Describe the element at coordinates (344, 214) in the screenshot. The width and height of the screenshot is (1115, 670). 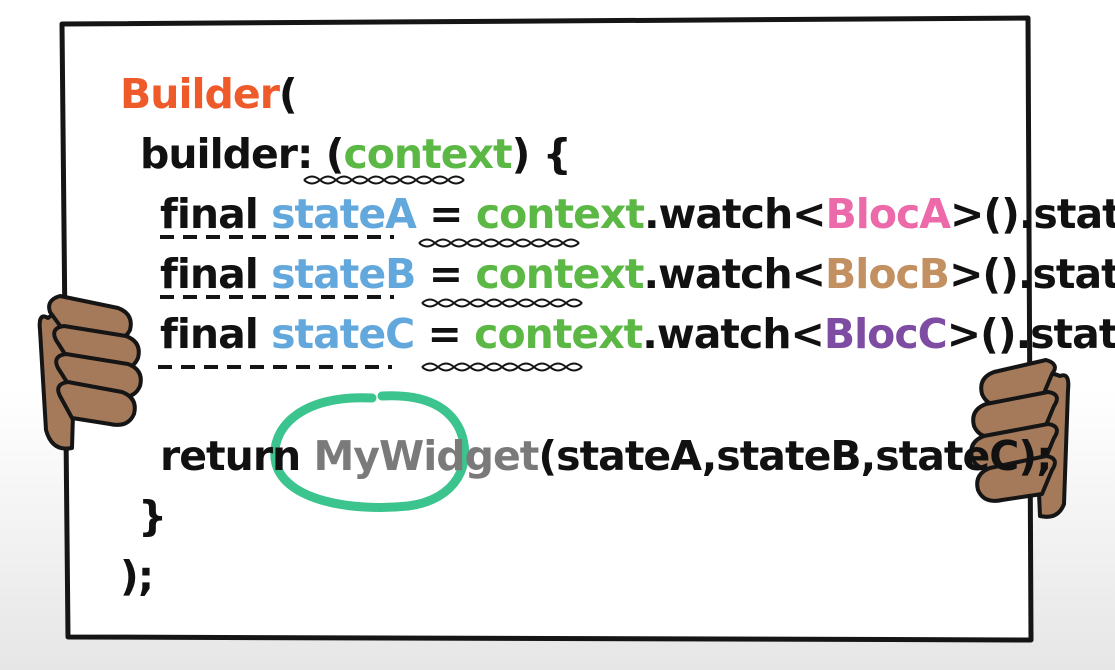
I see `state-a-variable: stateA` at that location.